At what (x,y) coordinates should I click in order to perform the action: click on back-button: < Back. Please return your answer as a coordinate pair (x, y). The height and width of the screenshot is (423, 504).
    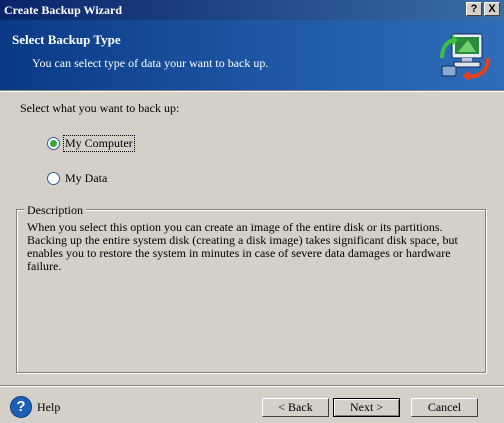
    Looking at the image, I should click on (295, 407).